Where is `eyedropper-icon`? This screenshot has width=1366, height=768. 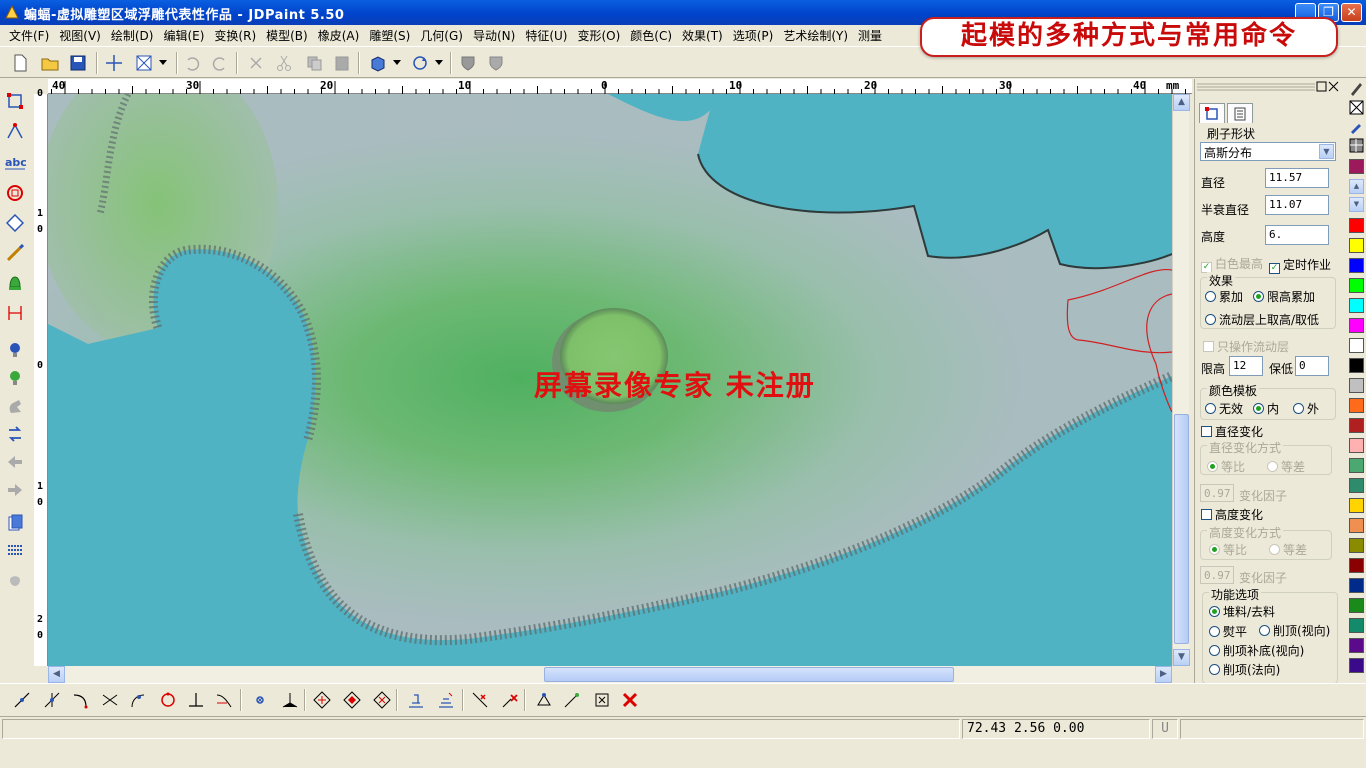 eyedropper-icon is located at coordinates (1356, 126).